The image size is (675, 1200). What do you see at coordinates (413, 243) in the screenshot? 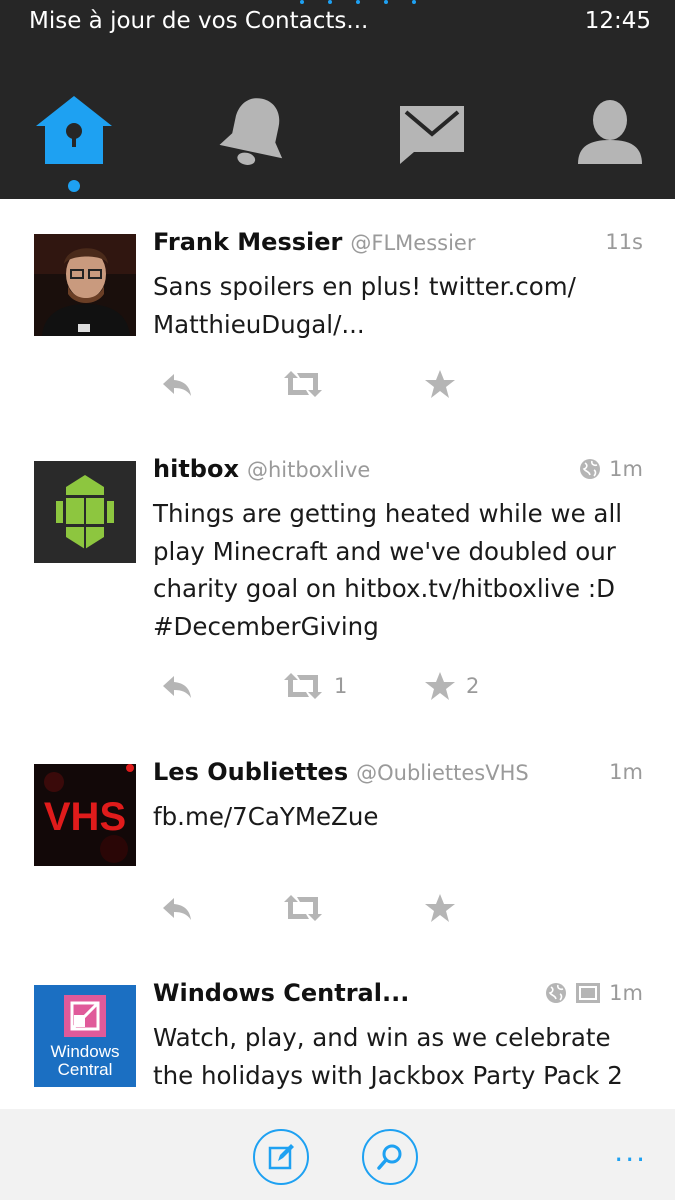
I see `author-handle: @FLMessier` at bounding box center [413, 243].